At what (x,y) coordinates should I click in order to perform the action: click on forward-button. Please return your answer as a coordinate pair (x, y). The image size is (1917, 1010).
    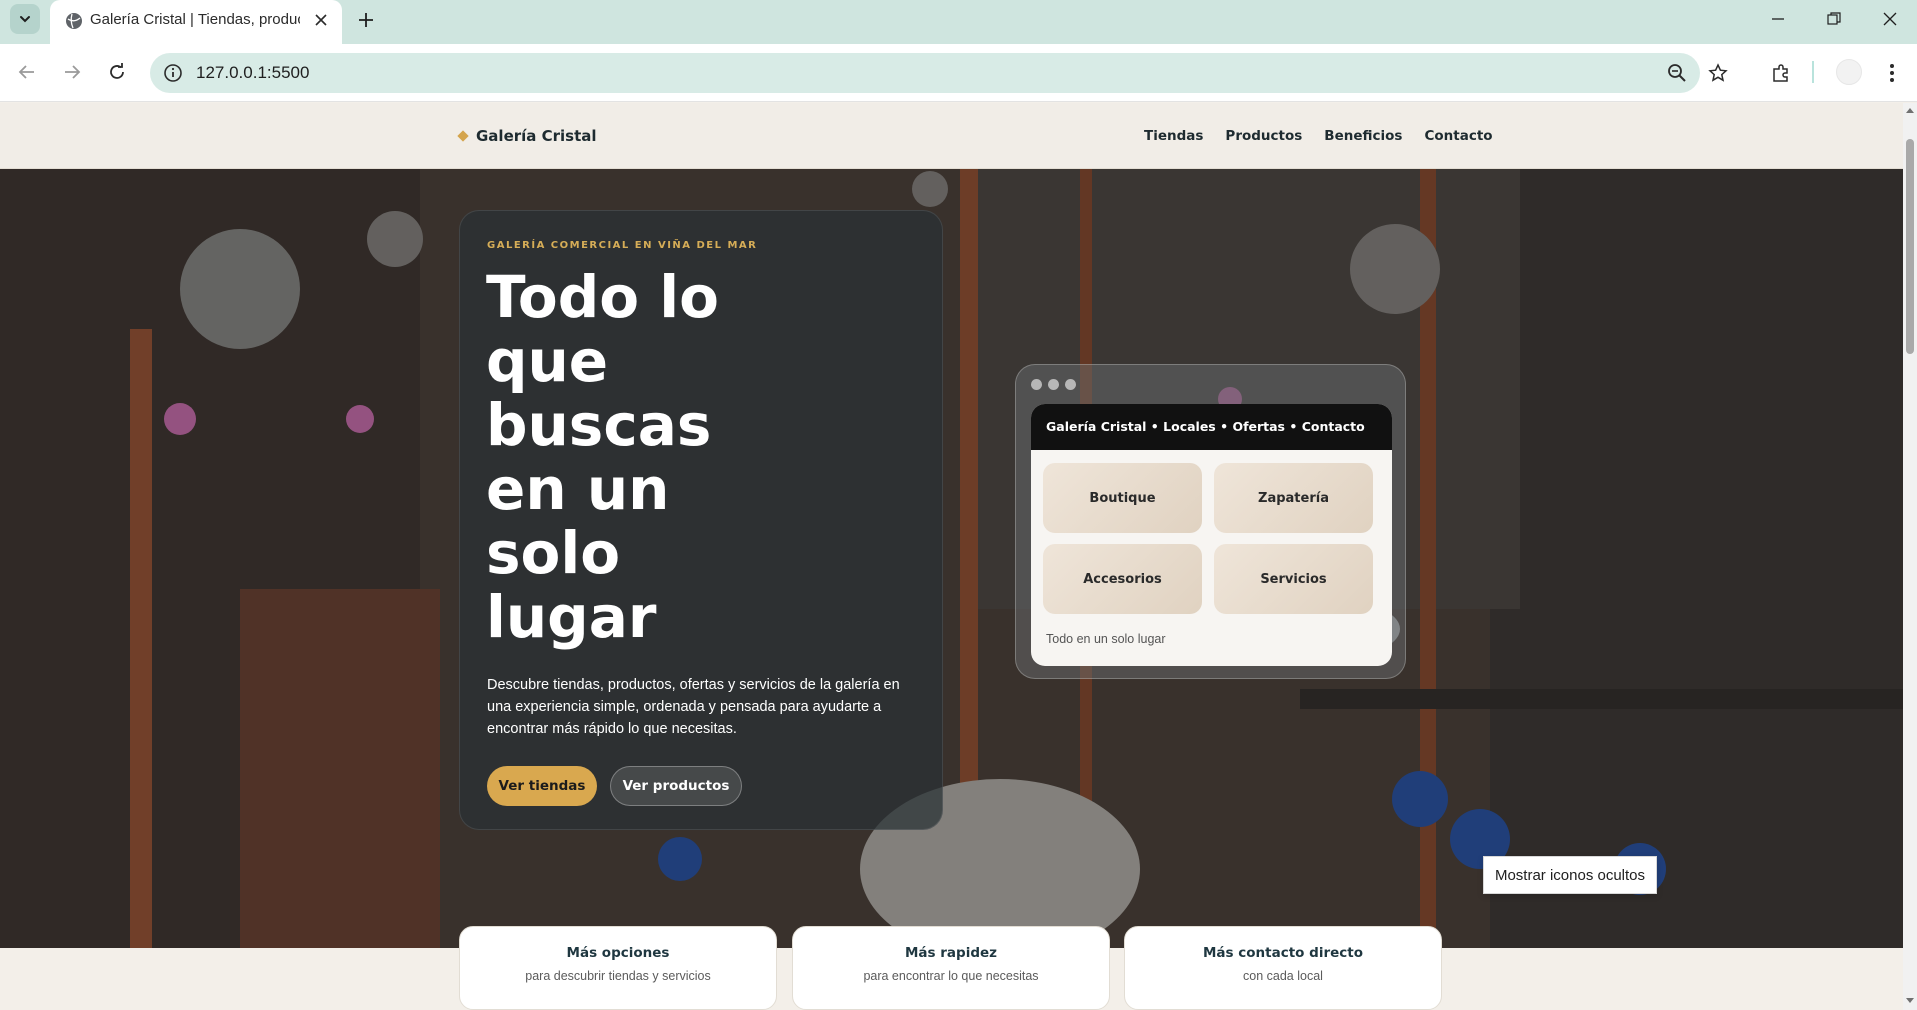
    Looking at the image, I should click on (72, 72).